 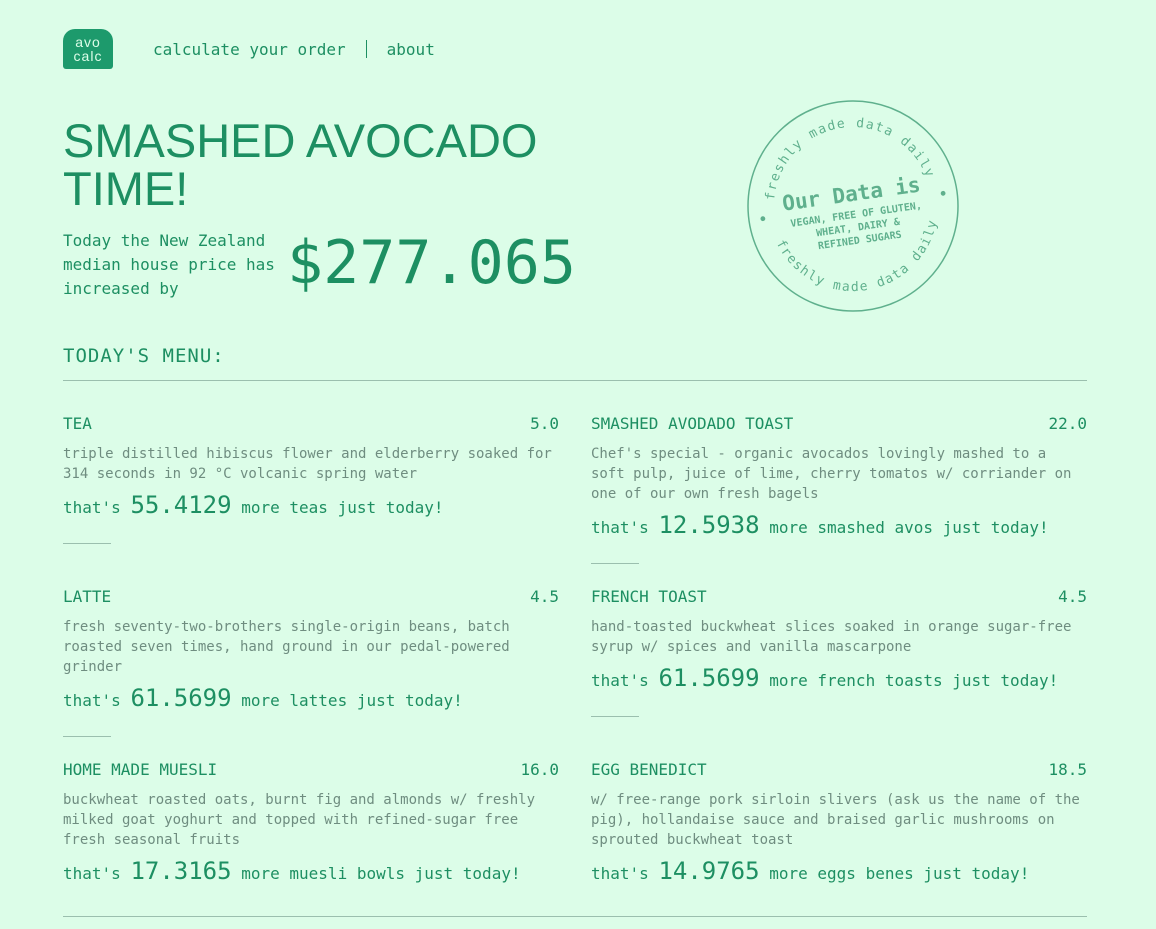 What do you see at coordinates (311, 770) in the screenshot?
I see `menu-item-header: HOME MADE MUESLI 16.0` at bounding box center [311, 770].